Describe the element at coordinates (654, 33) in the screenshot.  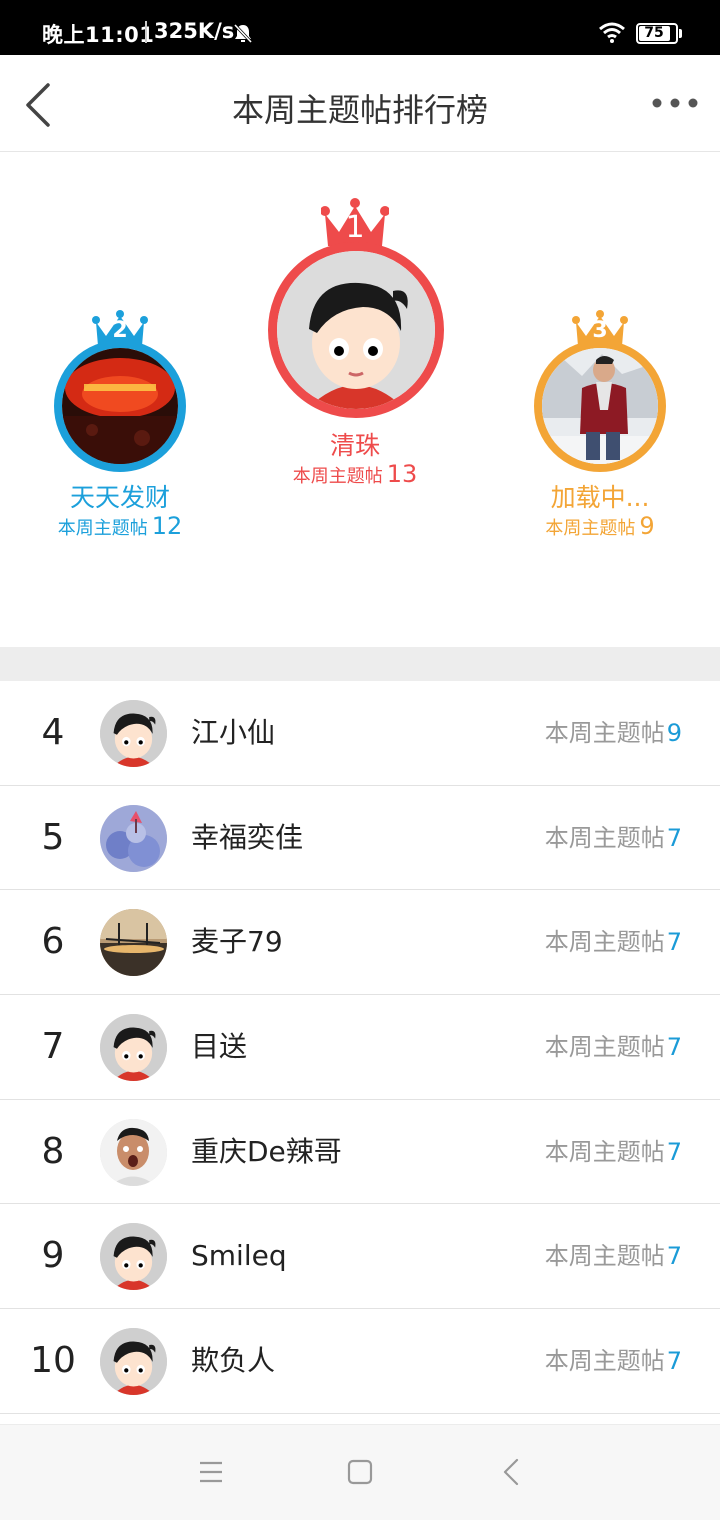
I see `battery-level: 75` at that location.